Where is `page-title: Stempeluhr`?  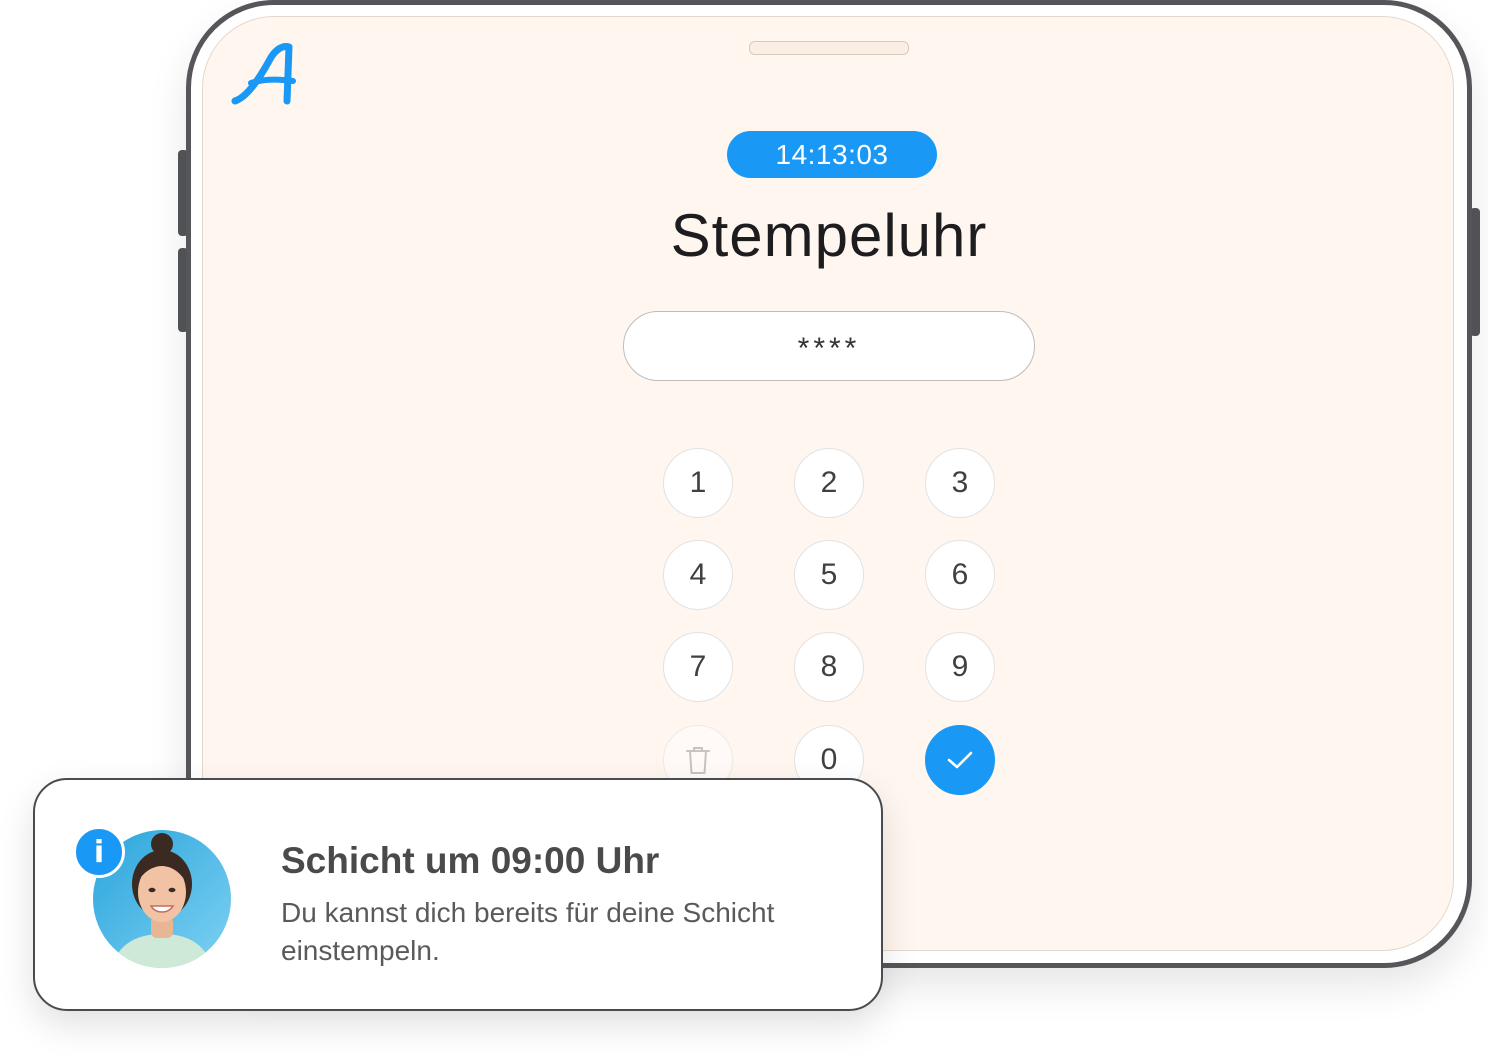
page-title: Stempeluhr is located at coordinates (829, 235).